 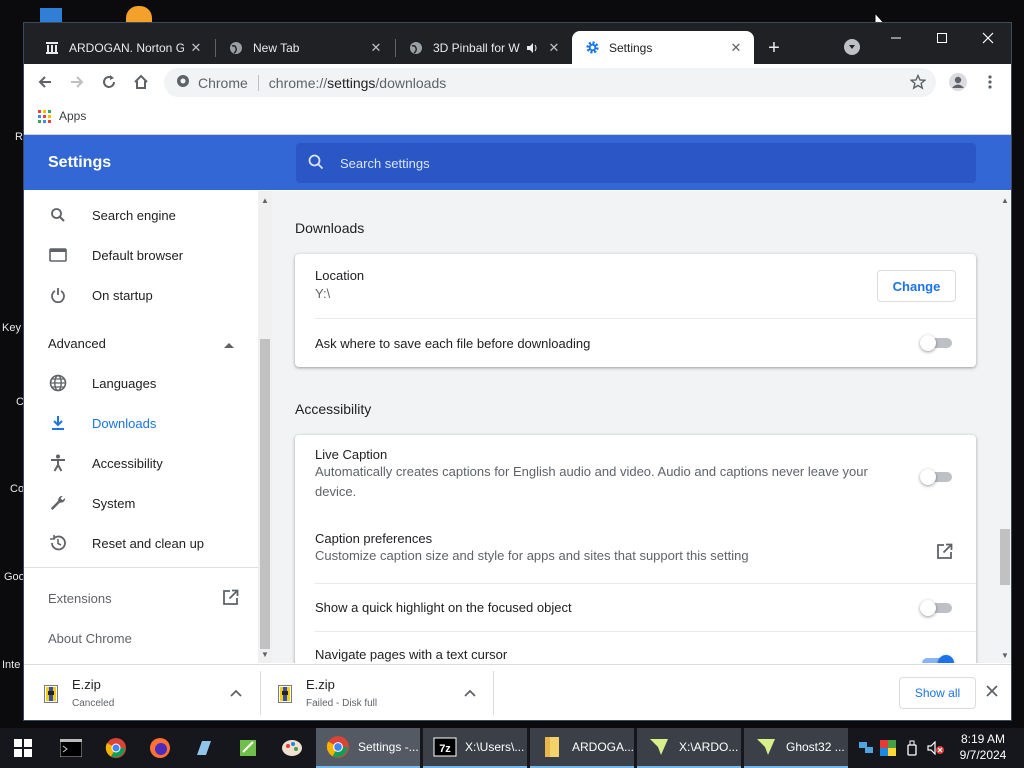 I want to click on menu-kebab-icon, so click(x=990, y=82).